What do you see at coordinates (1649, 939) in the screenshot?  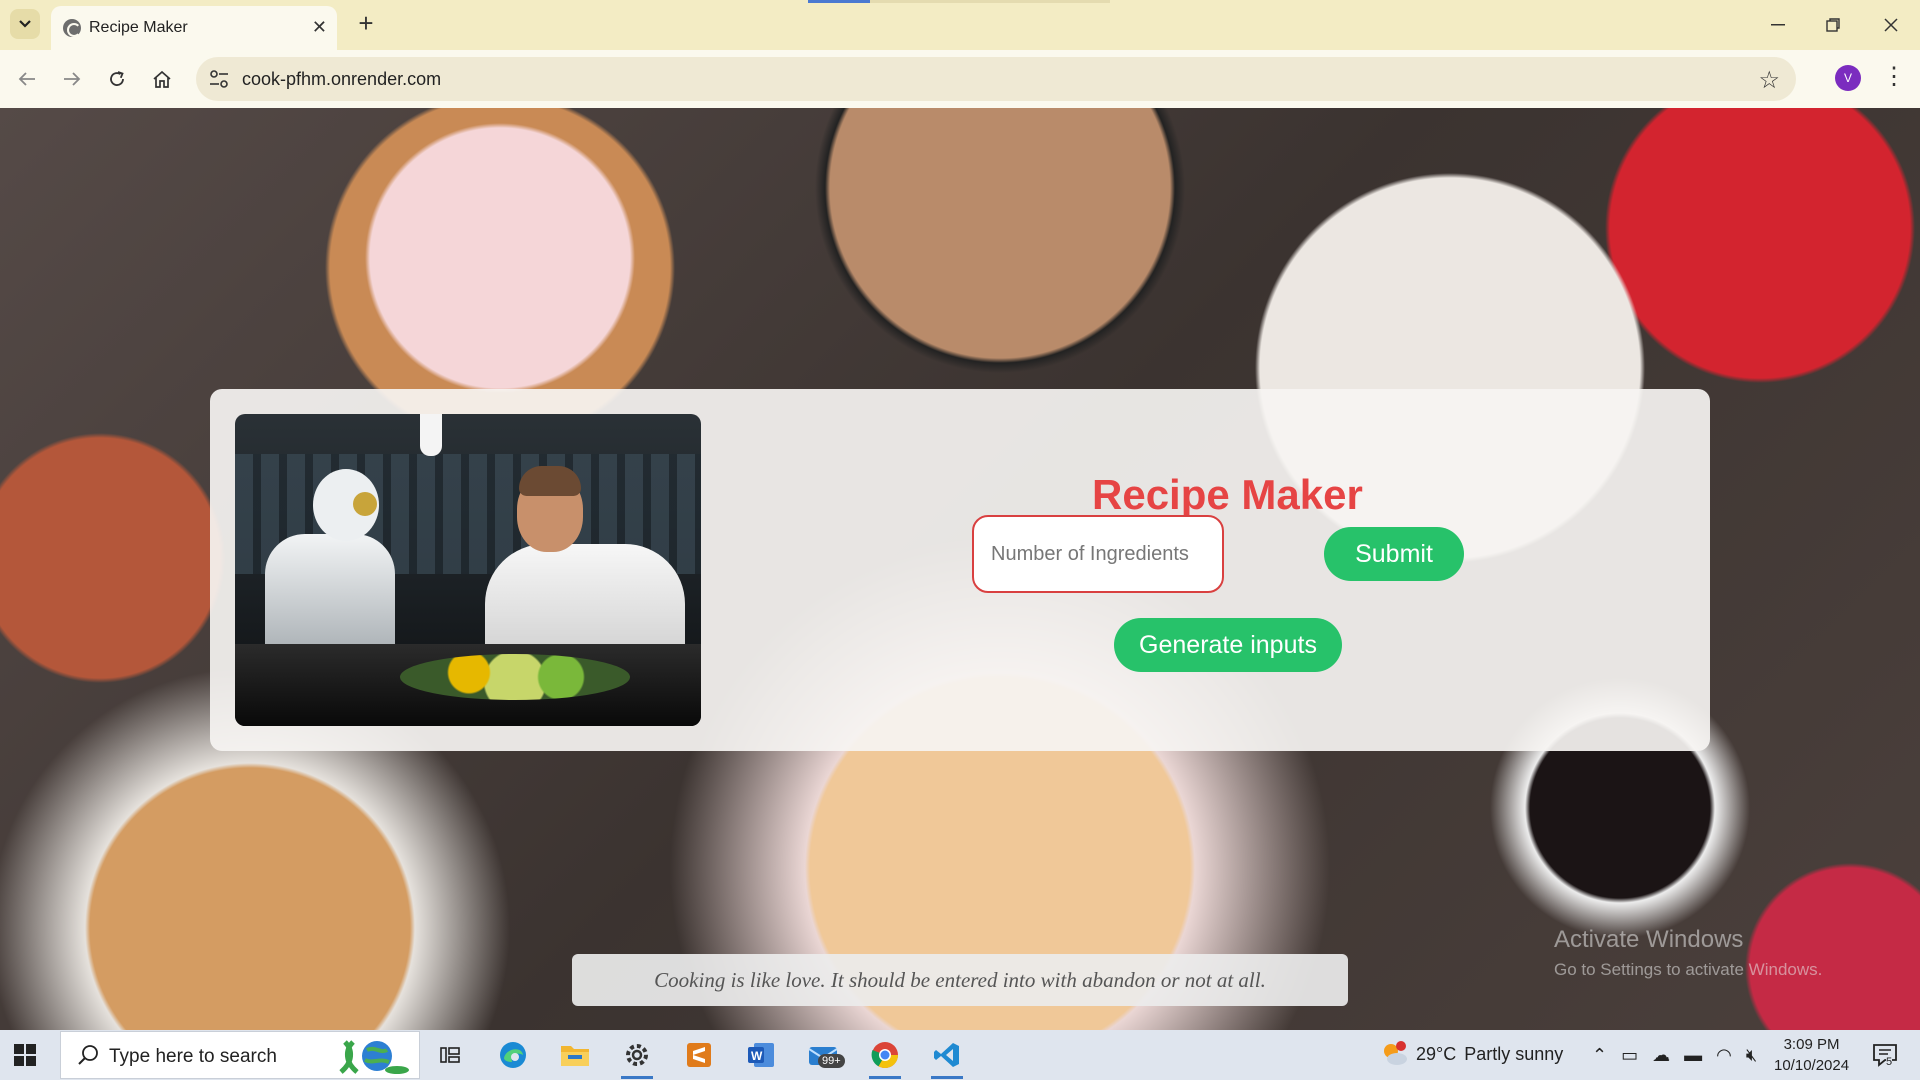 I see `watermark-title: Activate Windows` at bounding box center [1649, 939].